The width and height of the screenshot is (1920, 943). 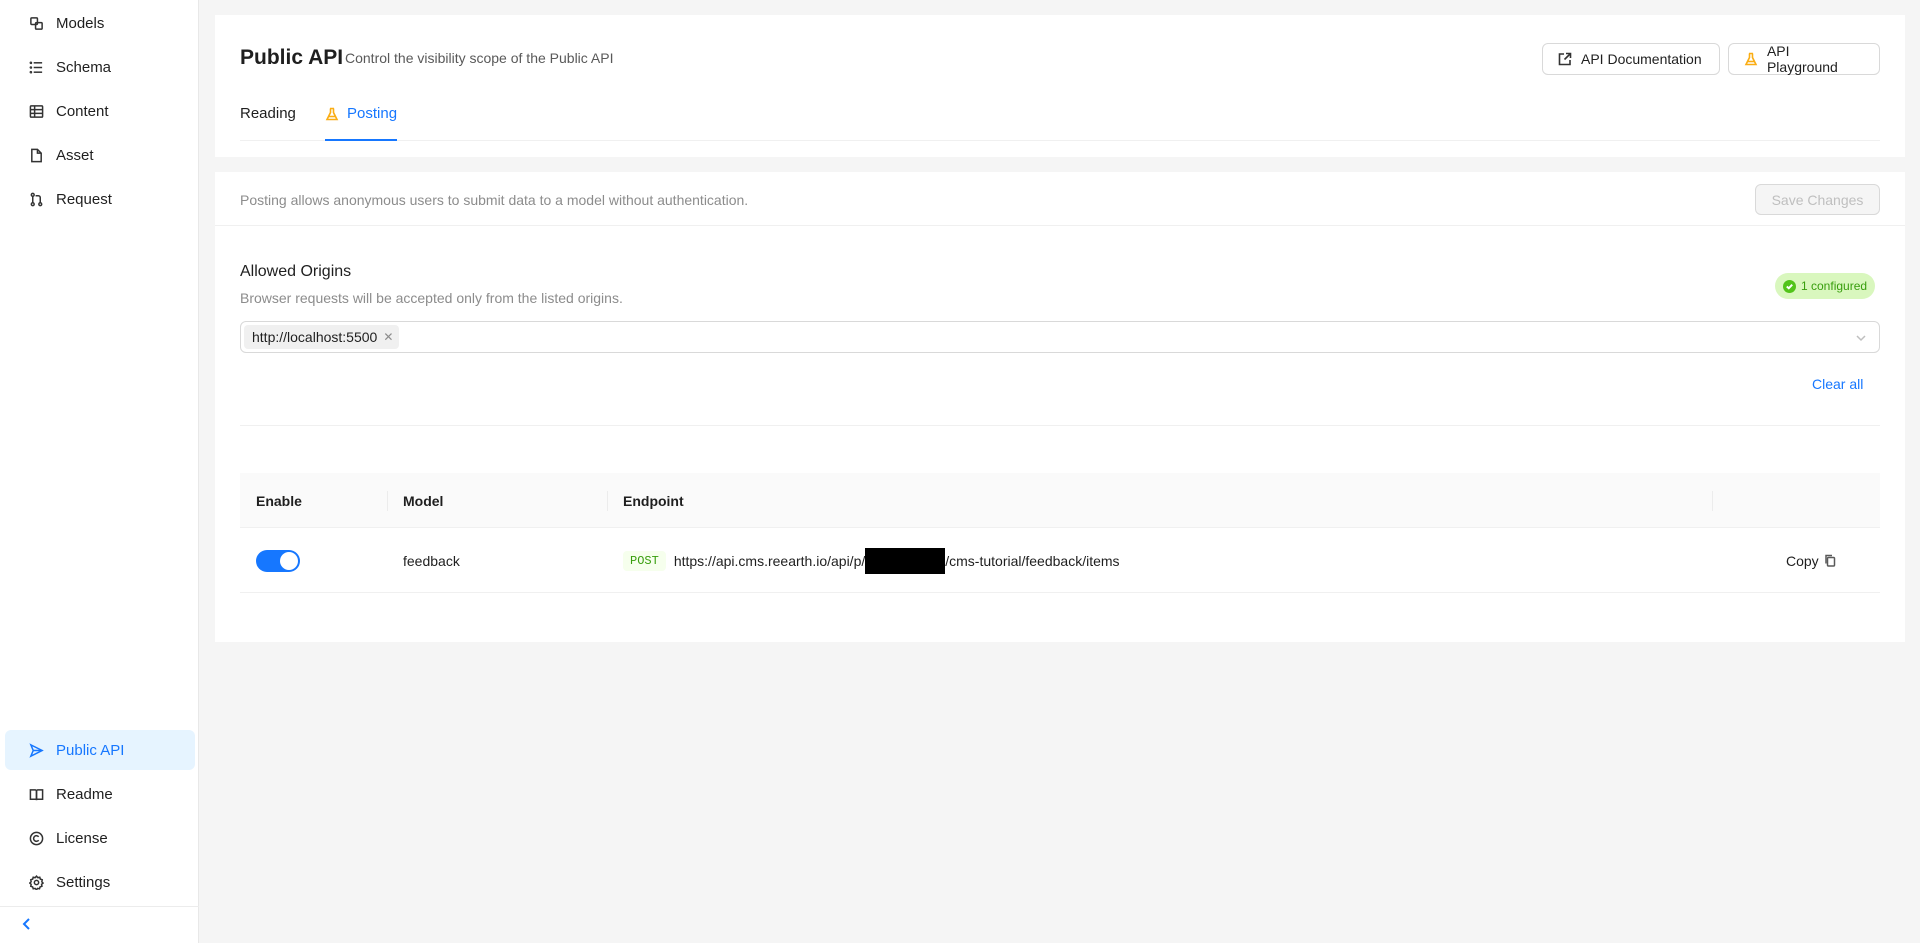 What do you see at coordinates (1060, 123) in the screenshot?
I see `tab-bar: Reading Posting` at bounding box center [1060, 123].